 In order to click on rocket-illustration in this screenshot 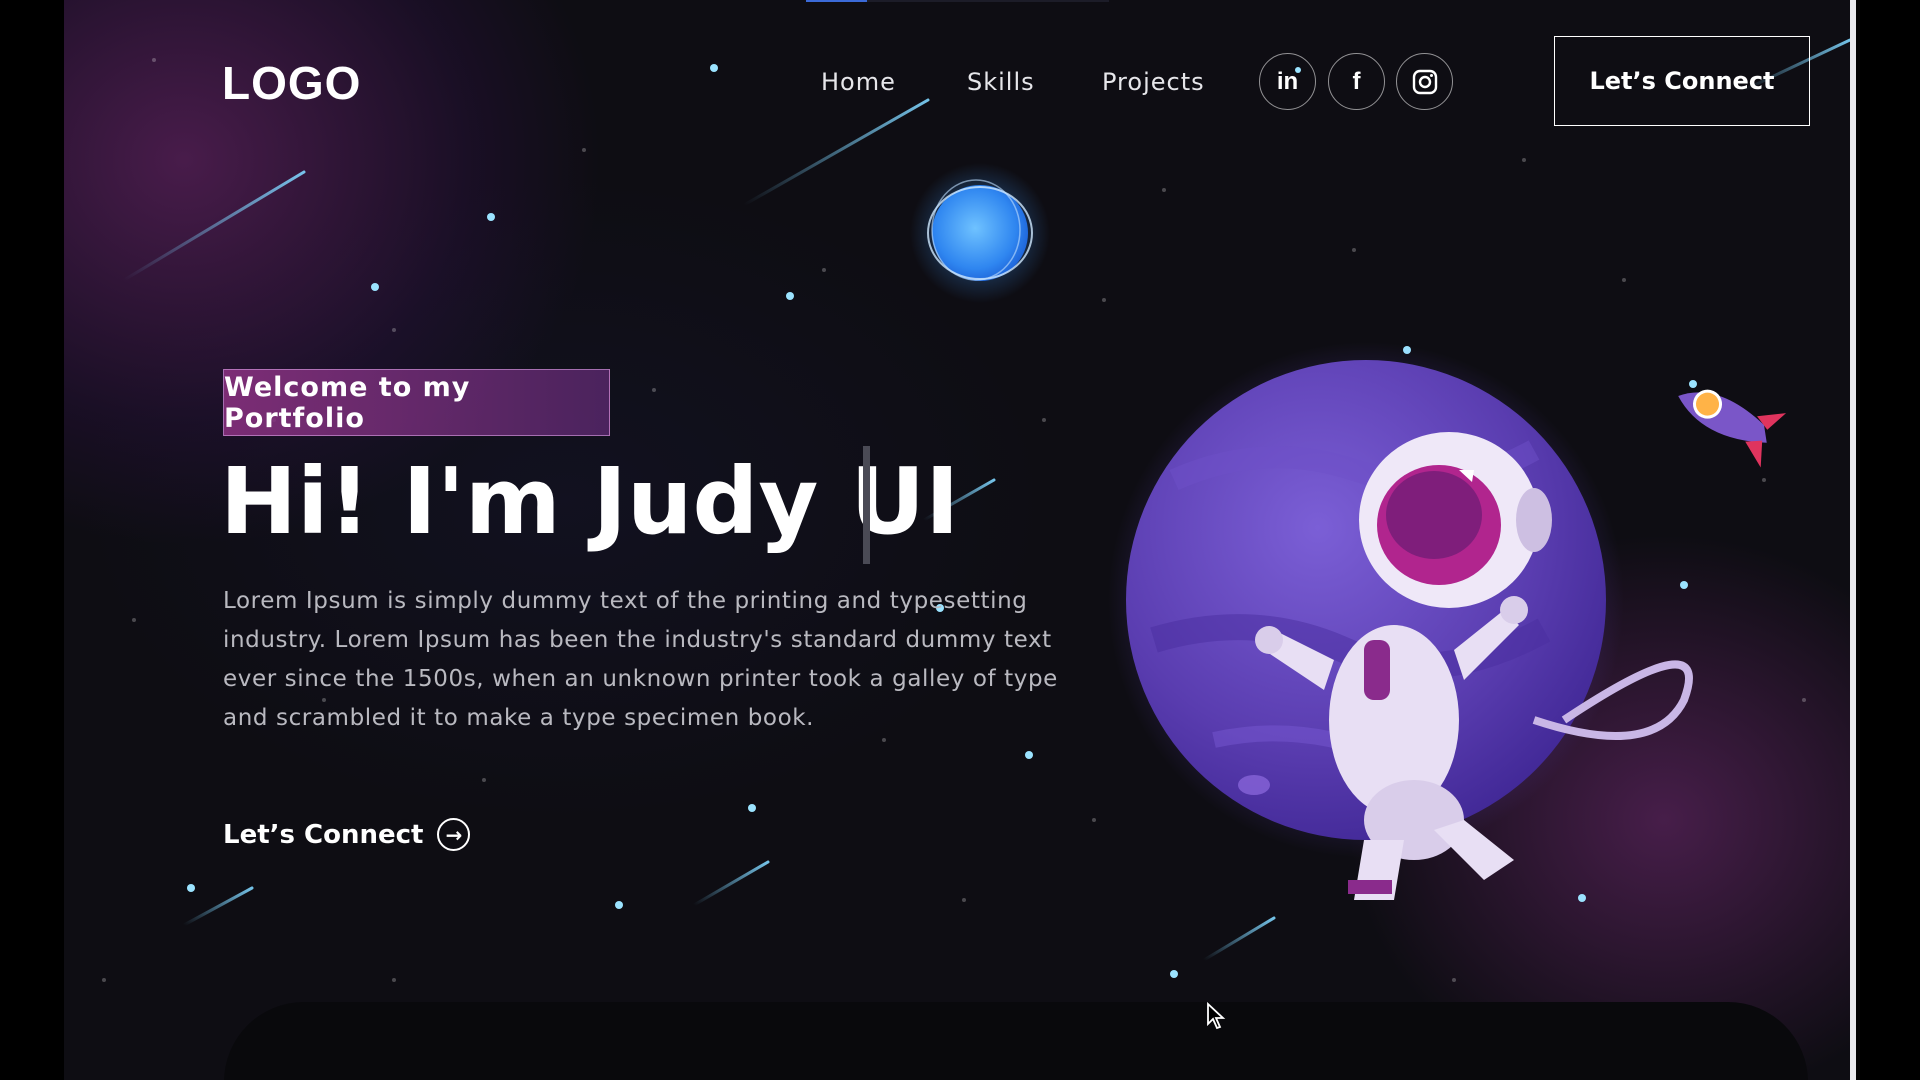, I will do `click(1732, 428)`.